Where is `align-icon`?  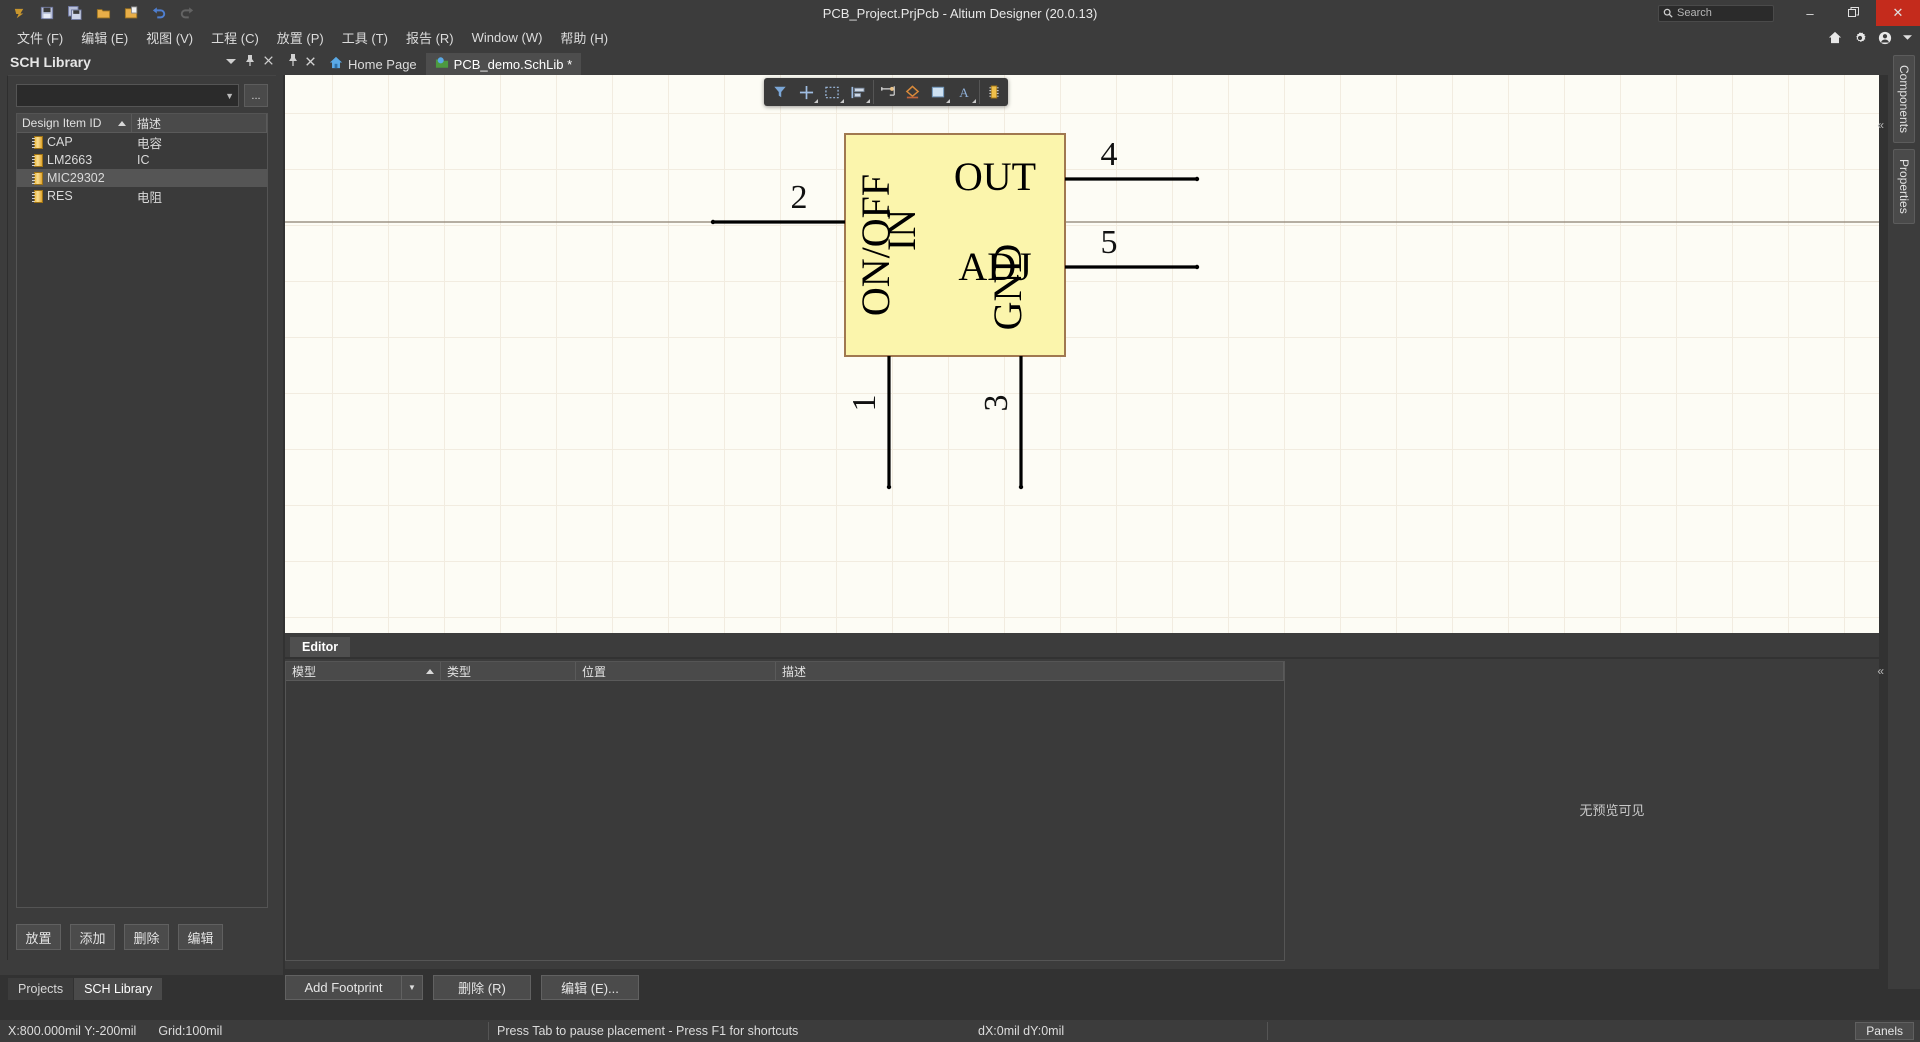 align-icon is located at coordinates (858, 92).